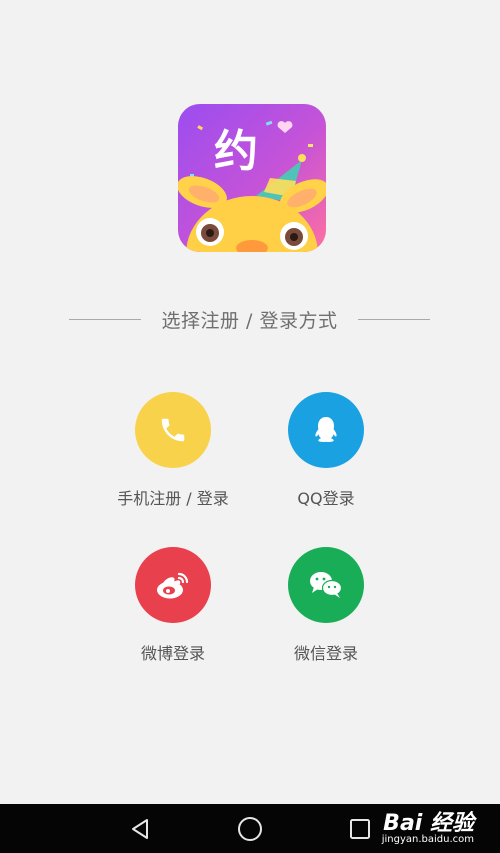 The width and height of the screenshot is (500, 853). What do you see at coordinates (236, 151) in the screenshot?
I see `app-logo-glyph: 约` at bounding box center [236, 151].